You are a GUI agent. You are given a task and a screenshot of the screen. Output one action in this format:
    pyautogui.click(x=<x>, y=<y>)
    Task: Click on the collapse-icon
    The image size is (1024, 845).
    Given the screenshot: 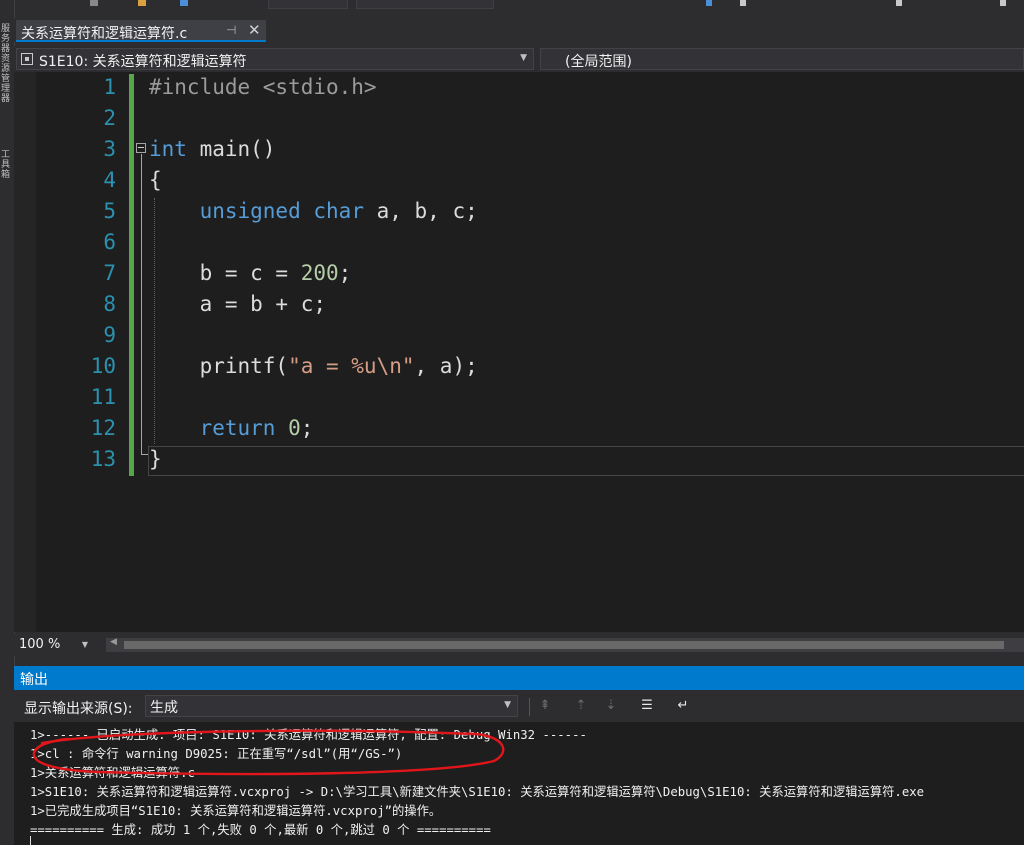 What is the action you would take?
    pyautogui.click(x=141, y=148)
    